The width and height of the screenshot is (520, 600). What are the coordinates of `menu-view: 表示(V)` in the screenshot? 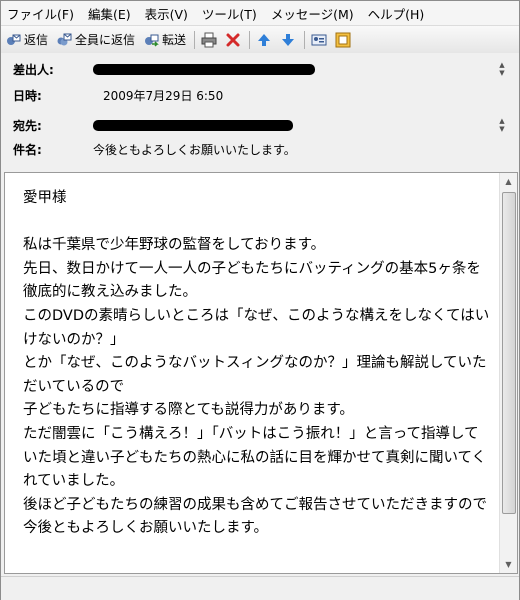 It's located at (166, 13).